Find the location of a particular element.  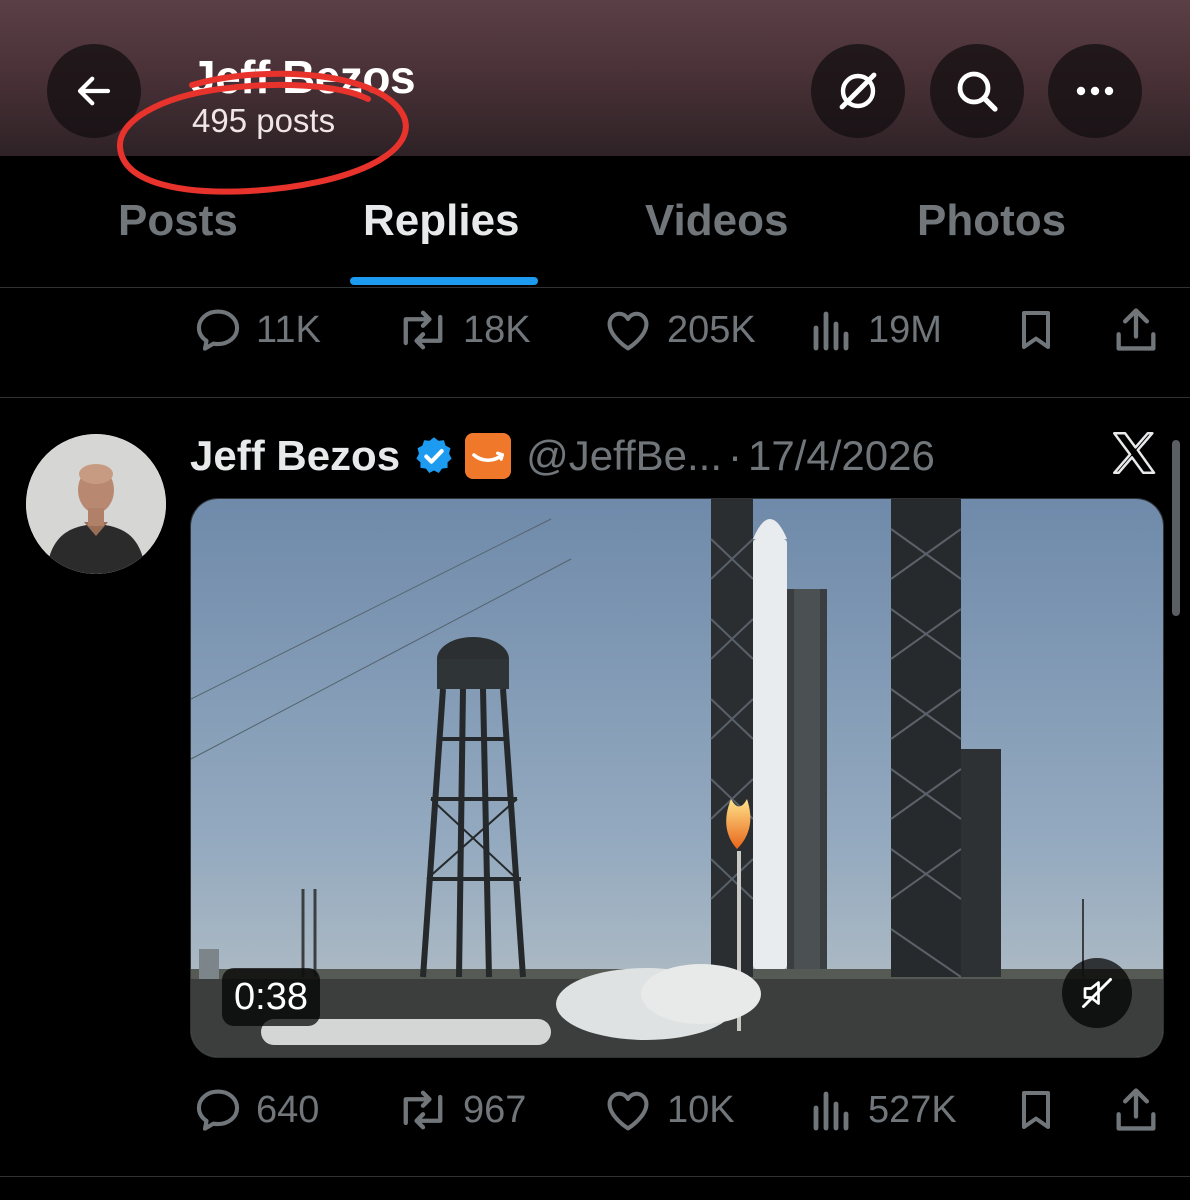

tweet-header: Jeff Bezos @JeffBe... · 17/4/2026 is located at coordinates (562, 456).